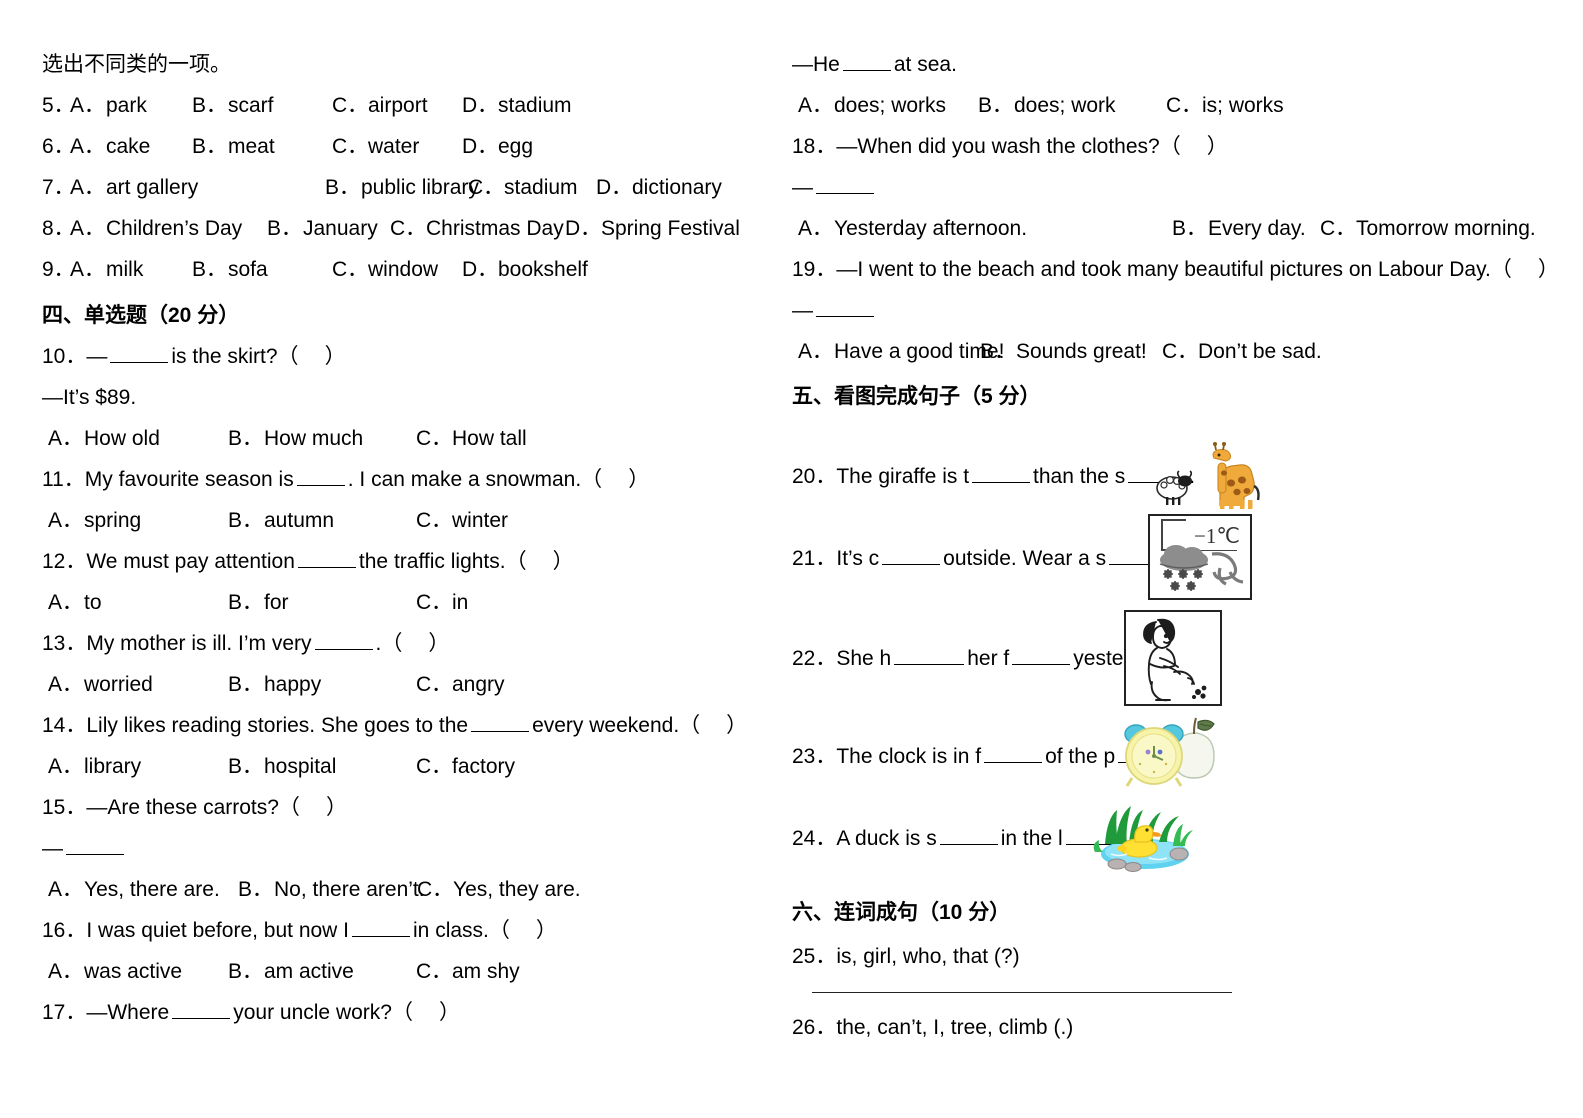 The height and width of the screenshot is (1118, 1583). What do you see at coordinates (919, 352) in the screenshot?
I see `option-19-a-text: Have a good time!` at bounding box center [919, 352].